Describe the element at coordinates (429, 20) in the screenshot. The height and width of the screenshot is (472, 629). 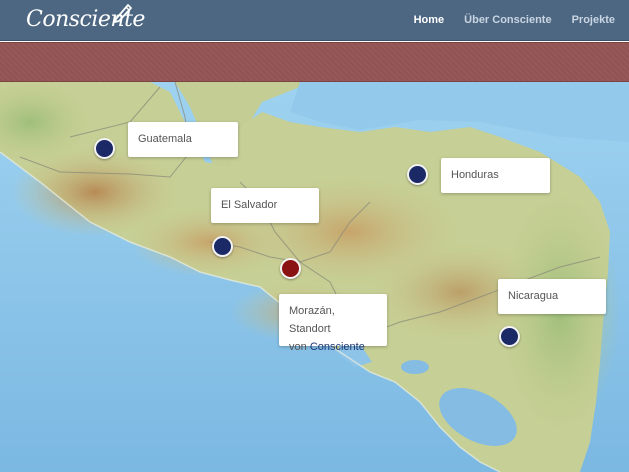
I see `nav-link-home: Home` at that location.